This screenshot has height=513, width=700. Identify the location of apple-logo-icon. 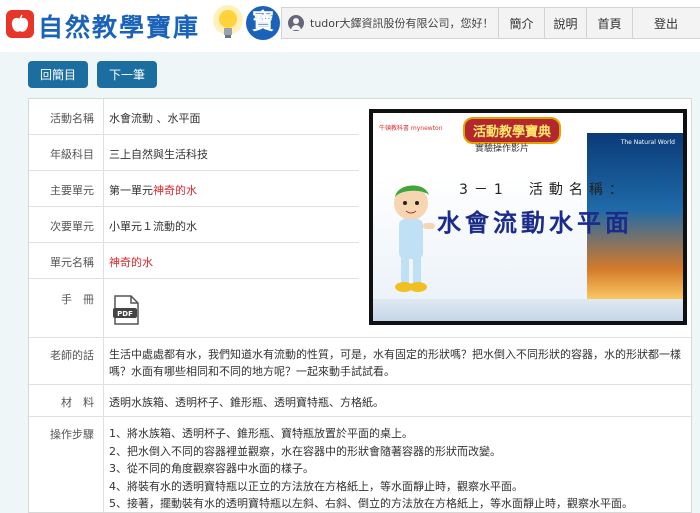
(20, 24).